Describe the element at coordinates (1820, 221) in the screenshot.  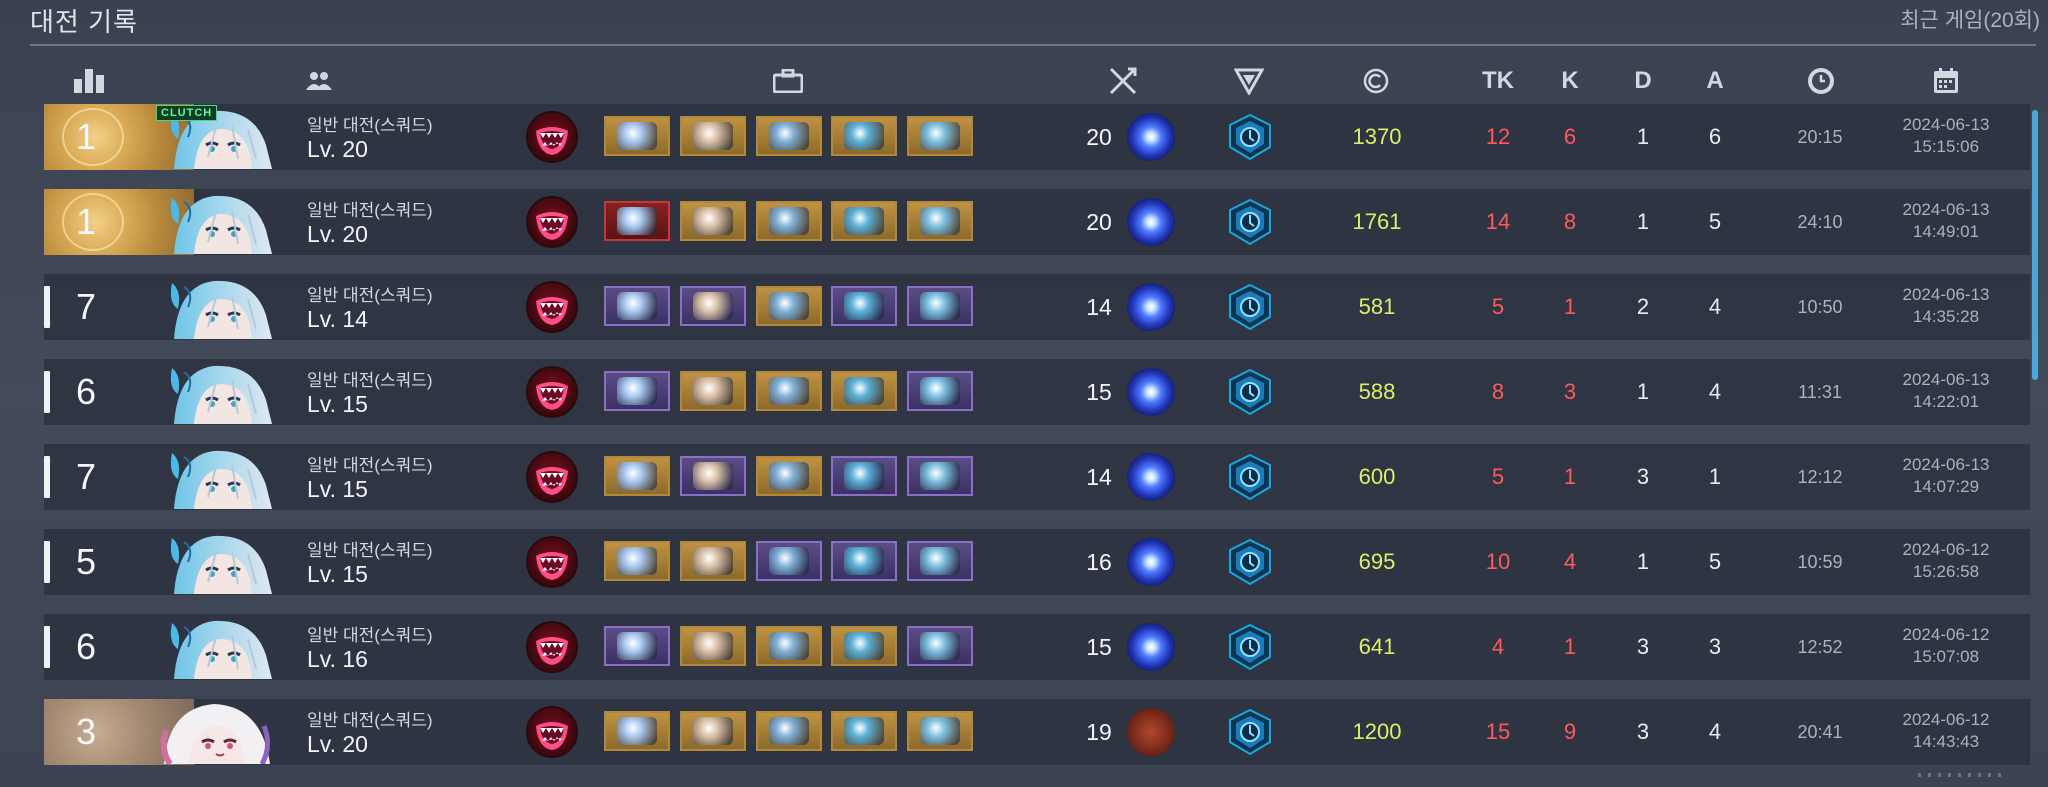
I see `match-duration: 24:10` at that location.